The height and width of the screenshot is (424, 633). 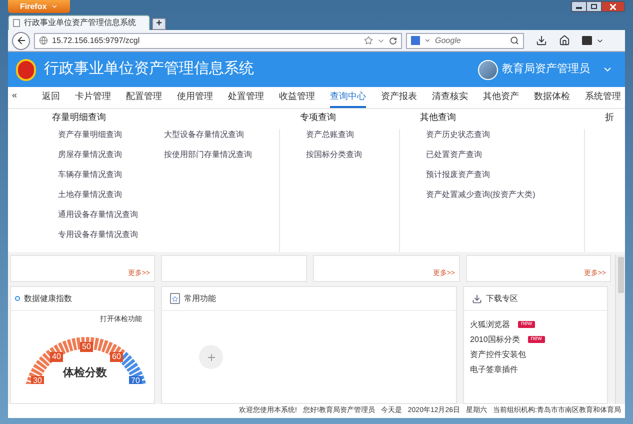 I want to click on reload-icon, so click(x=393, y=40).